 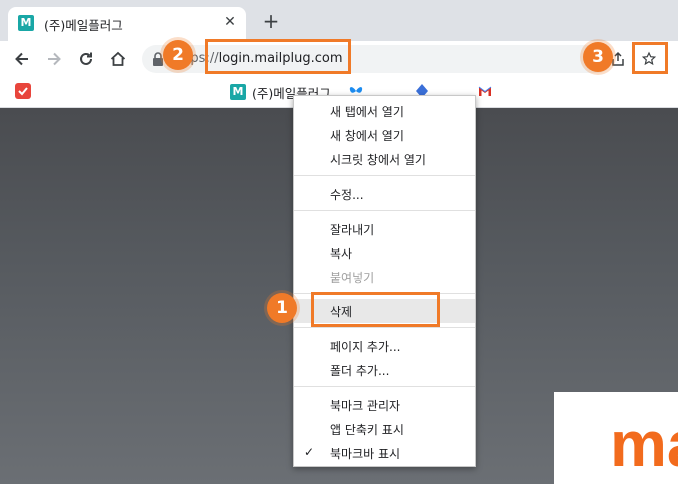 I want to click on callout-badge-2: 2, so click(x=178, y=55).